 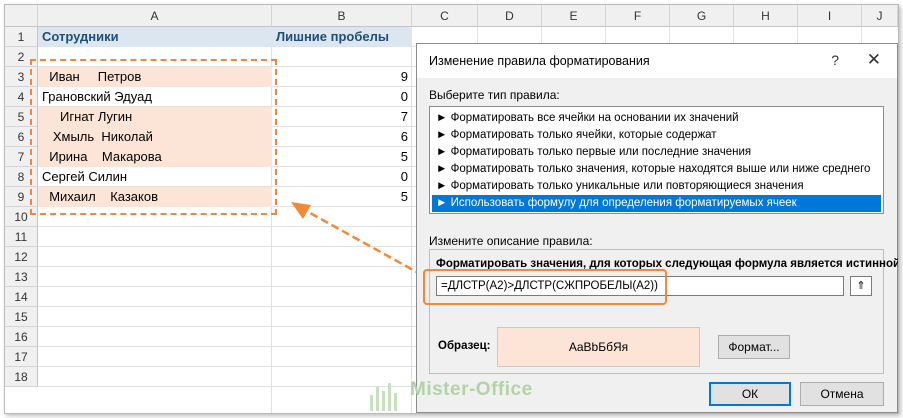 I want to click on formula-highlight-box, so click(x=545, y=287).